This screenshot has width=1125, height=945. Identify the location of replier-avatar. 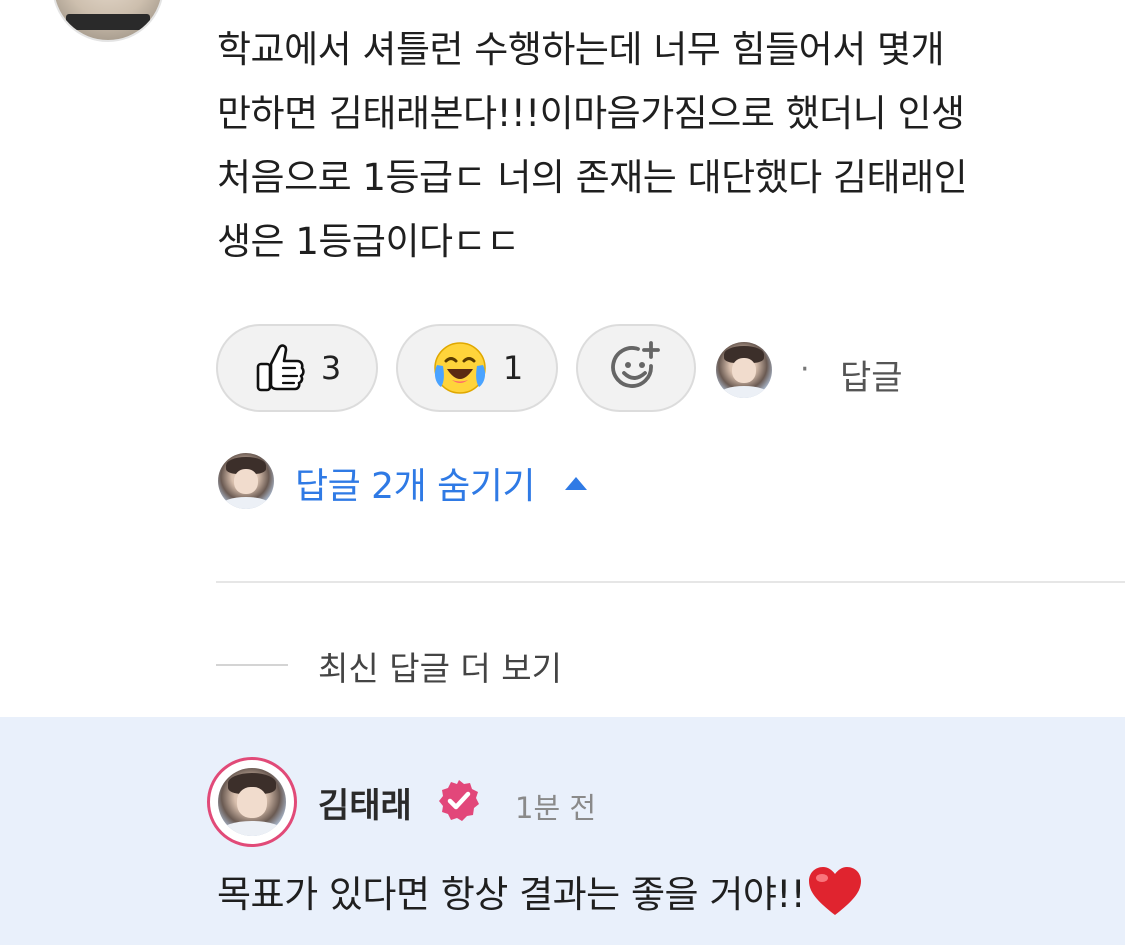
(246, 481).